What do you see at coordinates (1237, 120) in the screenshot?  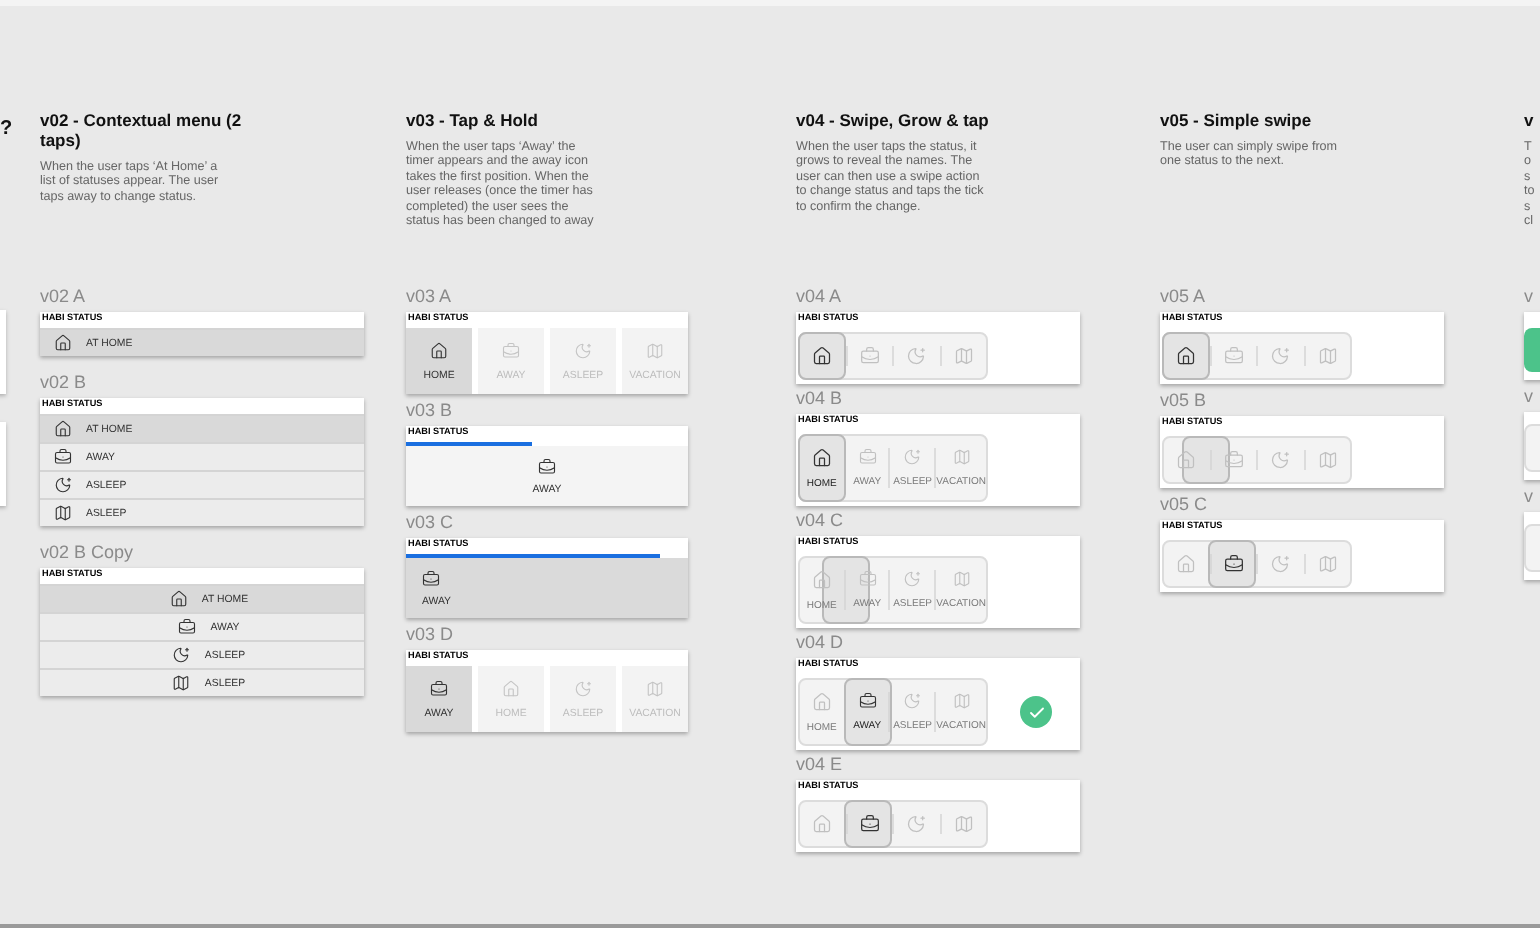 I see `section-title: v05 - Simple swipe` at bounding box center [1237, 120].